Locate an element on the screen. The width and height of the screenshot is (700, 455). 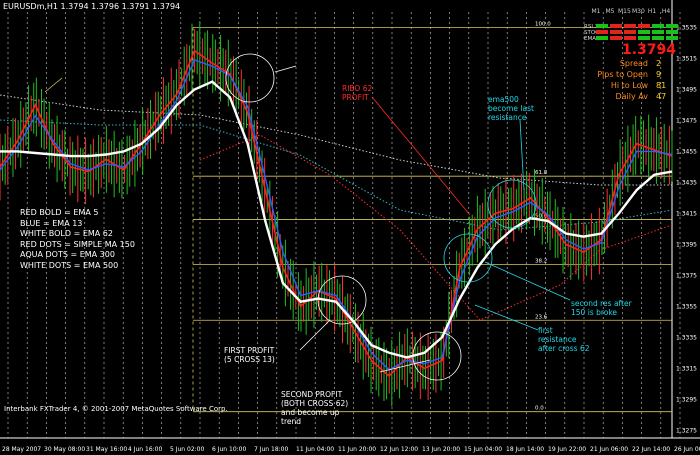
time-tick-label: 18 Jun 14:00 is located at coordinates (525, 449).